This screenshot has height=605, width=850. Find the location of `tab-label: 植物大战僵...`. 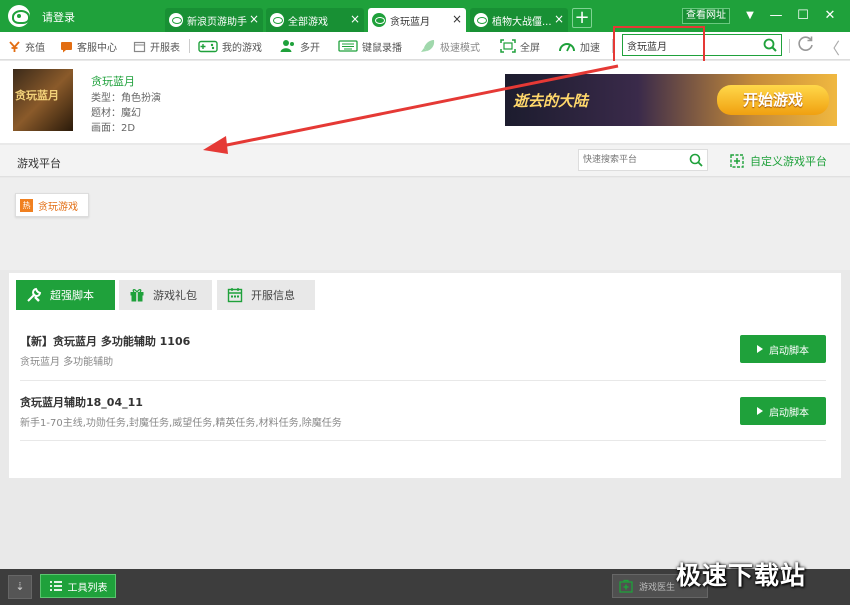

tab-label: 植物大战僵... is located at coordinates (522, 22).